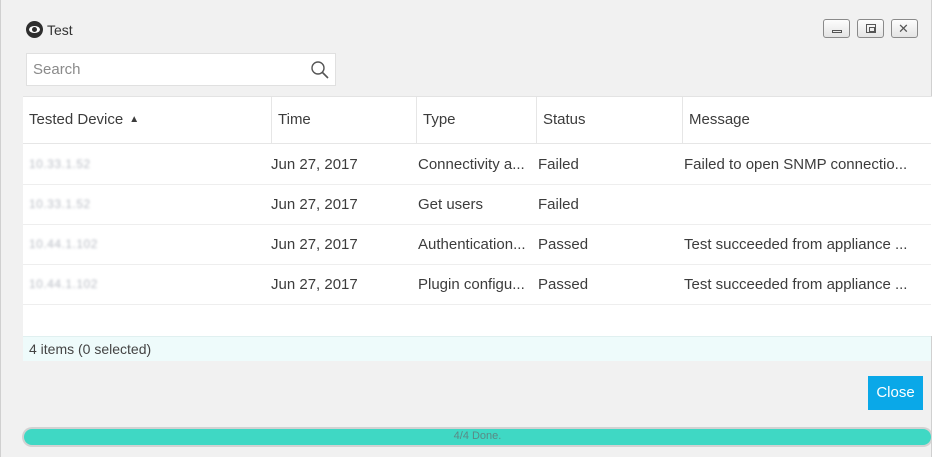 Image resolution: width=932 pixels, height=457 pixels. Describe the element at coordinates (466, 71) in the screenshot. I see `search-row` at that location.